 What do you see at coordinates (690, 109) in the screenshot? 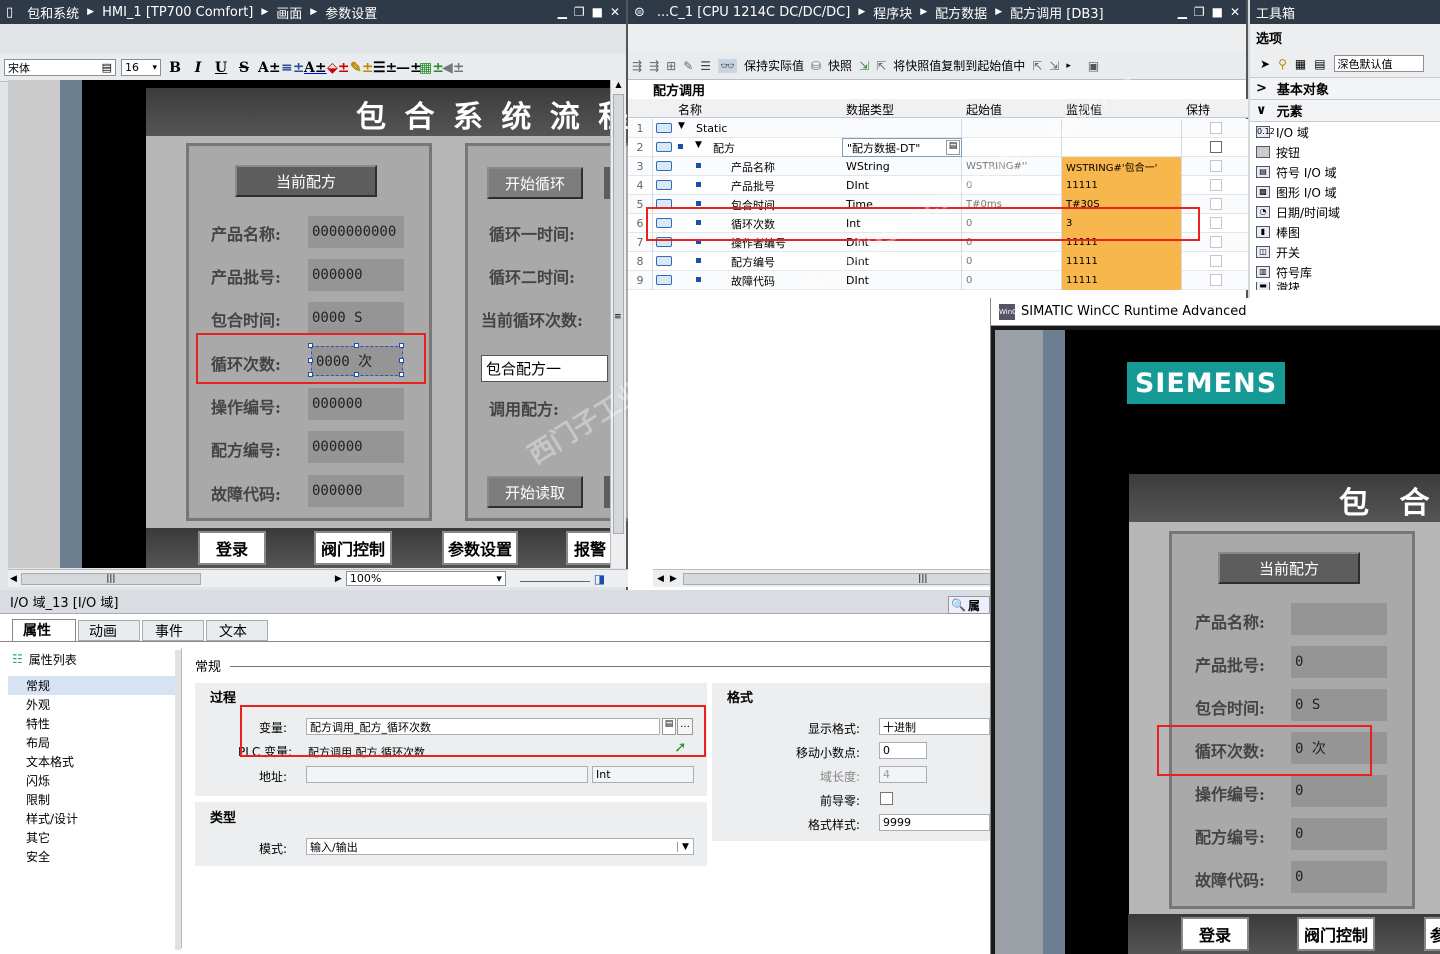
I see `col-name: 名称` at bounding box center [690, 109].